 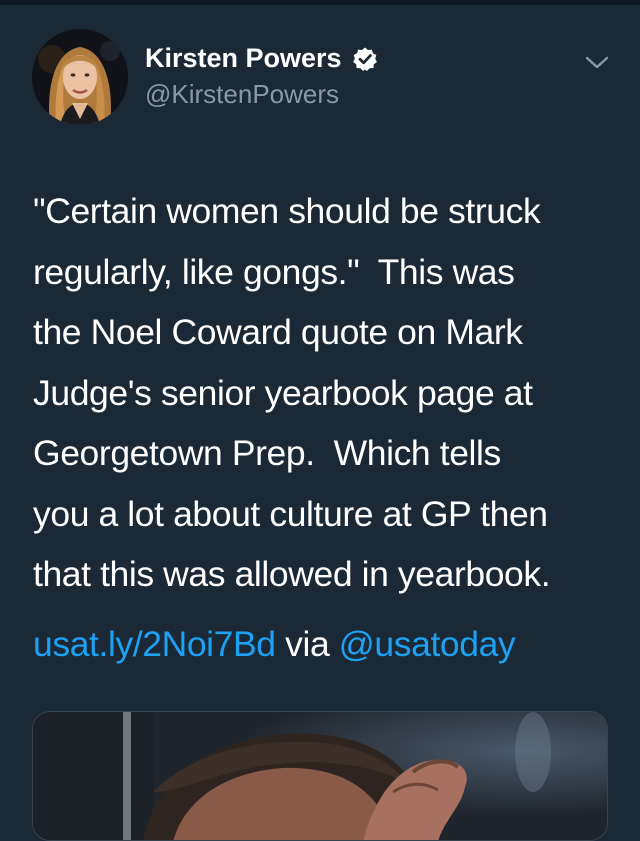 What do you see at coordinates (242, 94) in the screenshot?
I see `author-handle: @KirstenPowers` at bounding box center [242, 94].